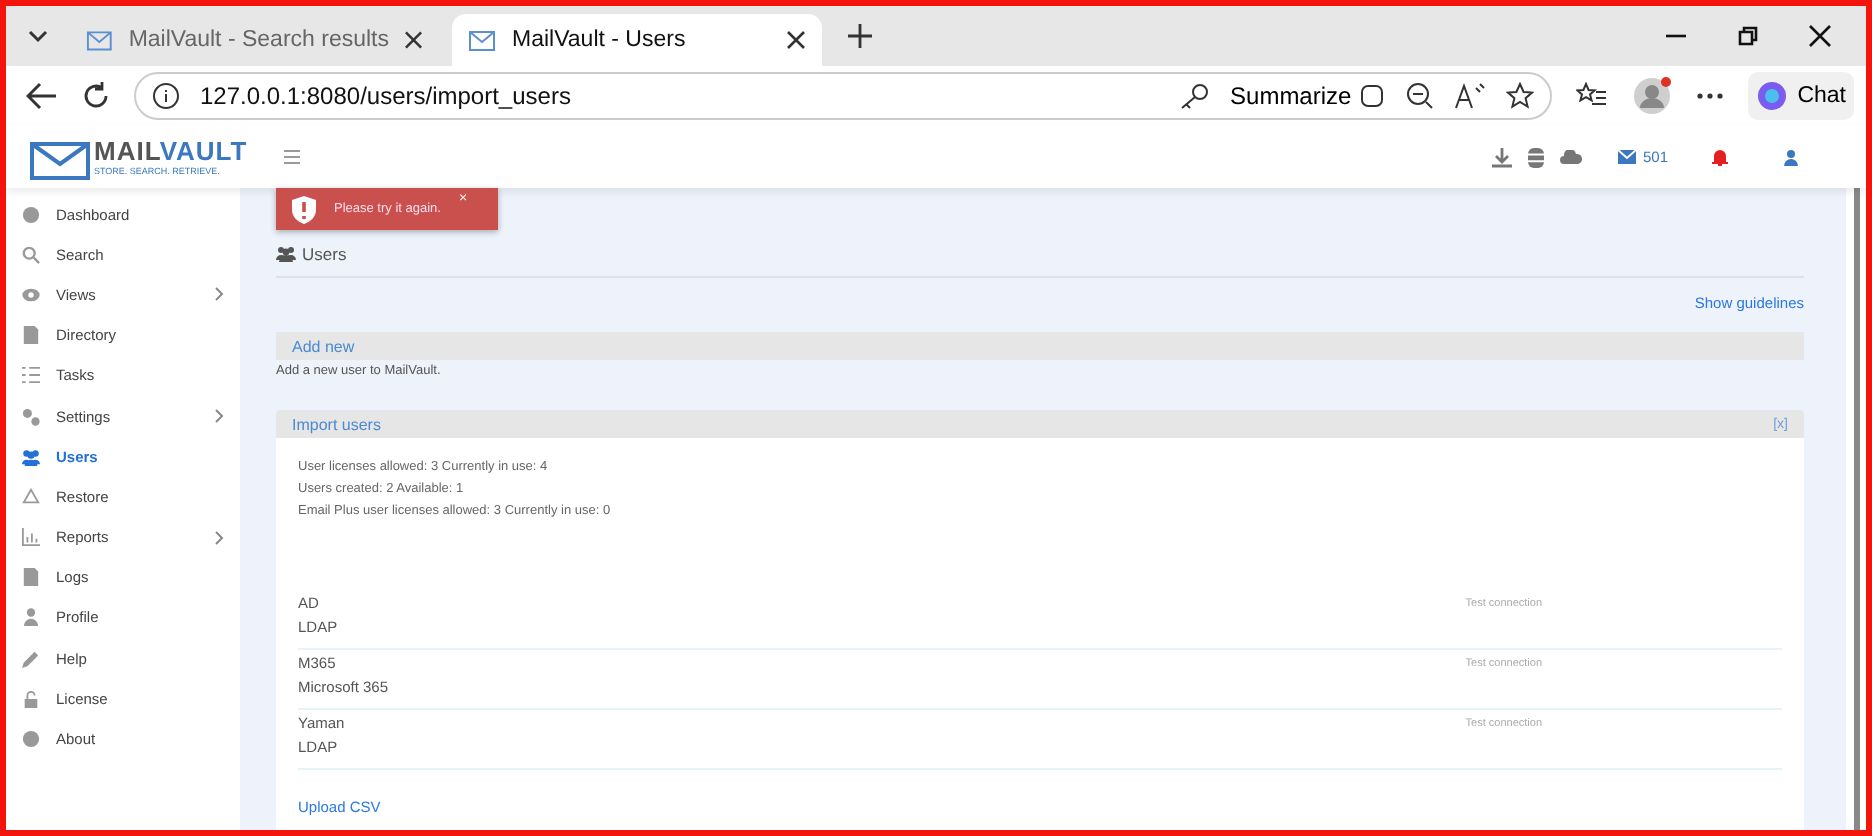 Image resolution: width=1872 pixels, height=836 pixels. I want to click on lock-icon, so click(31, 698).